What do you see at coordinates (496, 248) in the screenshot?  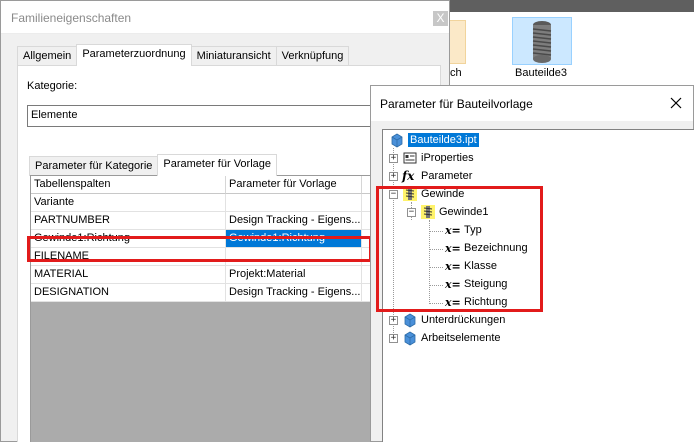 I see `tree-item-bezeichnung-label: Bezeichnung` at bounding box center [496, 248].